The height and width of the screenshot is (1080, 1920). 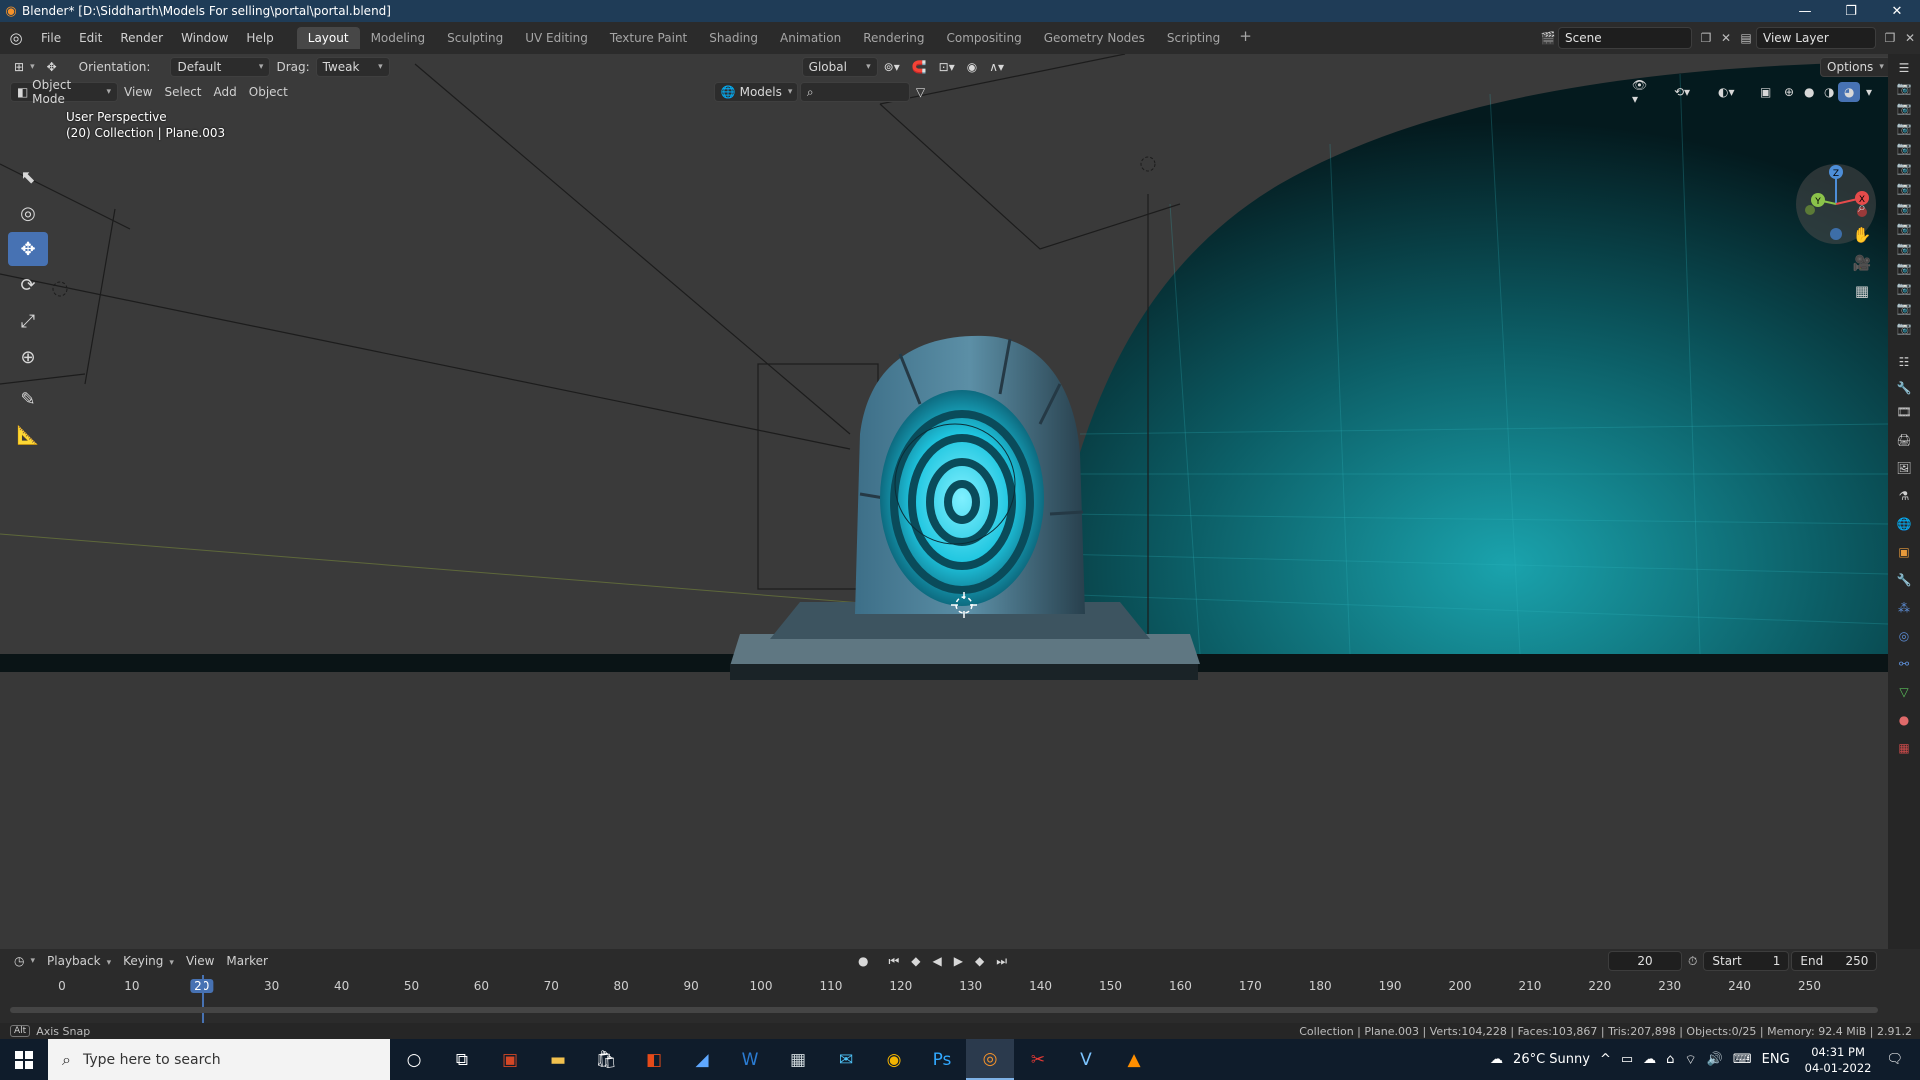 I want to click on menu-render: Render, so click(x=141, y=38).